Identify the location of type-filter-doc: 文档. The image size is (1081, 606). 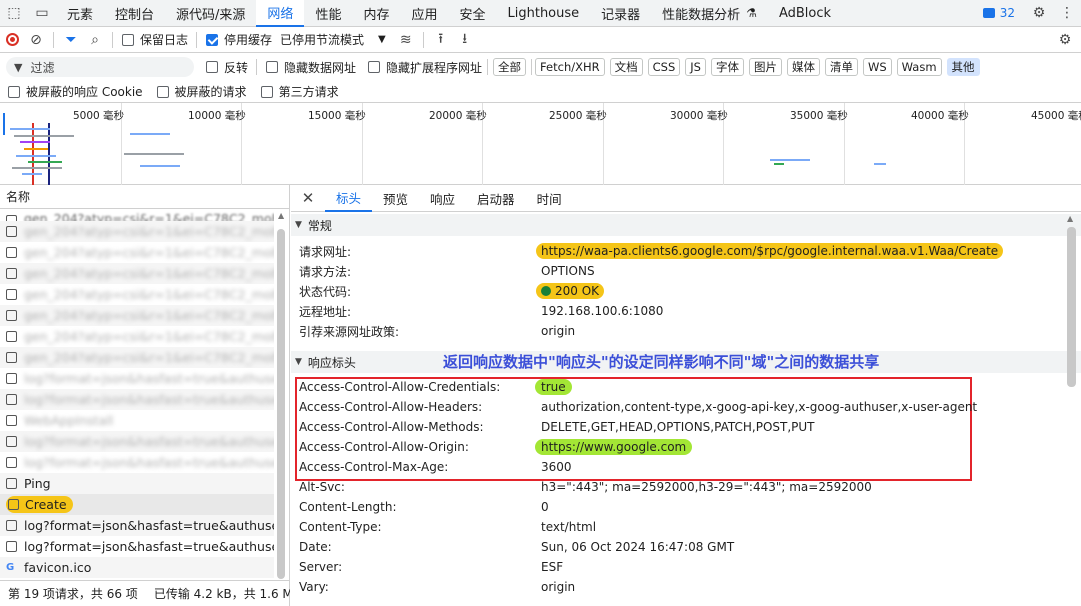
(626, 67).